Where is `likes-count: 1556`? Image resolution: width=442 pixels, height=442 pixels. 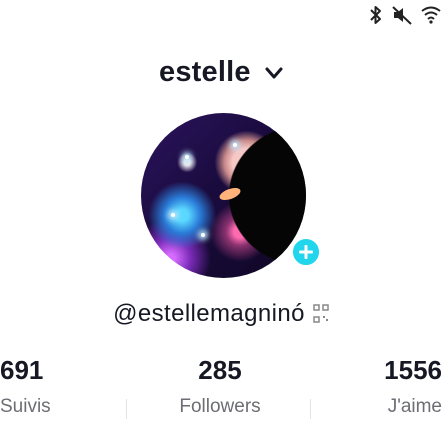 likes-count: 1556 is located at coordinates (413, 370).